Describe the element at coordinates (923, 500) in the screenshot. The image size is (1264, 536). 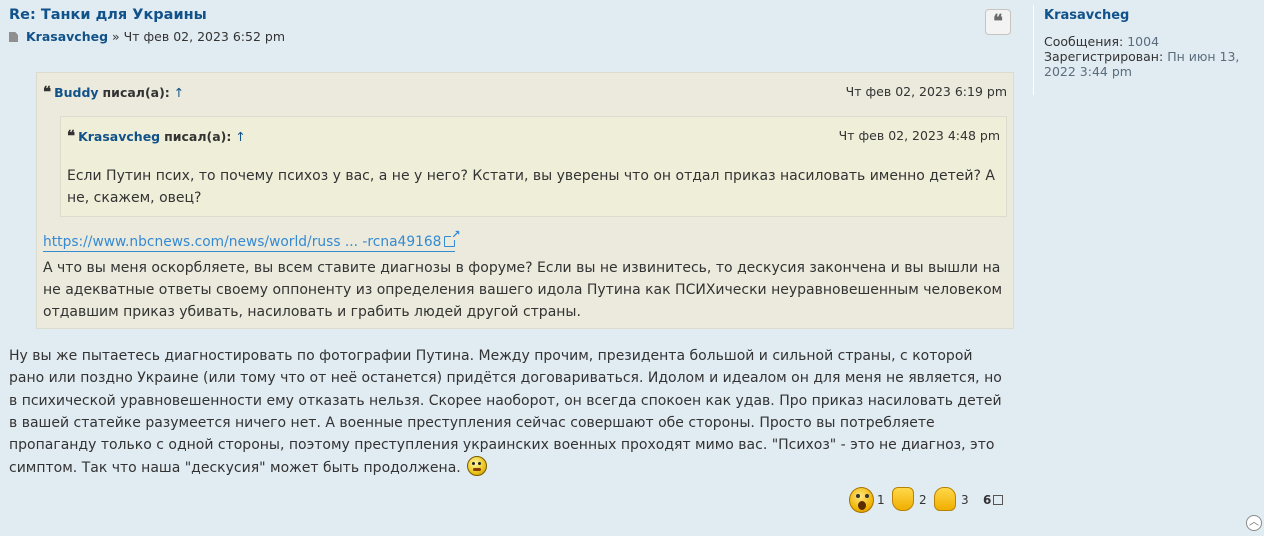
I see `reaction-count: 2` at that location.